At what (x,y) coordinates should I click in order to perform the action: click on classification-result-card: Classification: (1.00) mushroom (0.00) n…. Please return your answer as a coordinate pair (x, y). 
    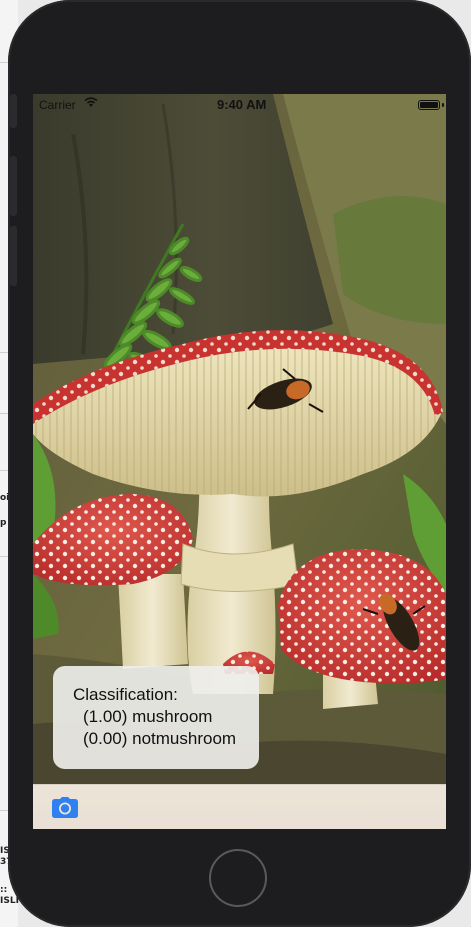
    Looking at the image, I should click on (156, 717).